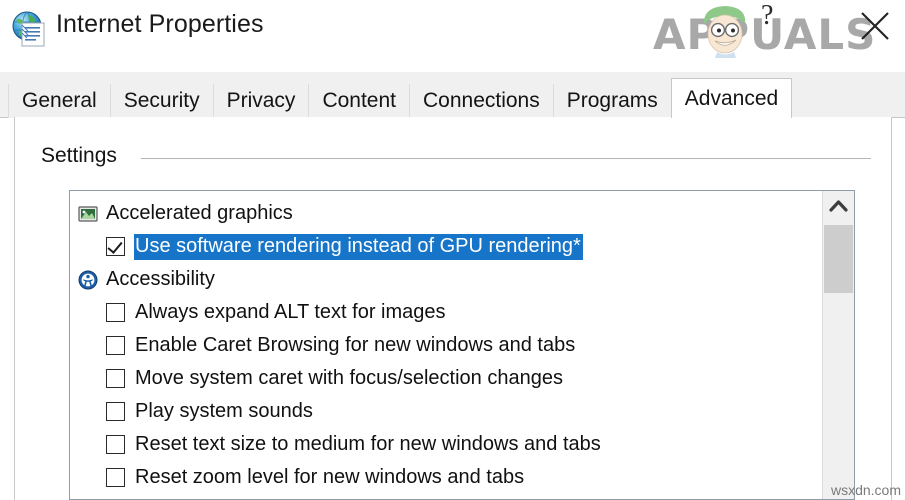 The image size is (905, 500). What do you see at coordinates (865, 490) in the screenshot?
I see `site-watermark: wsxdn.com` at bounding box center [865, 490].